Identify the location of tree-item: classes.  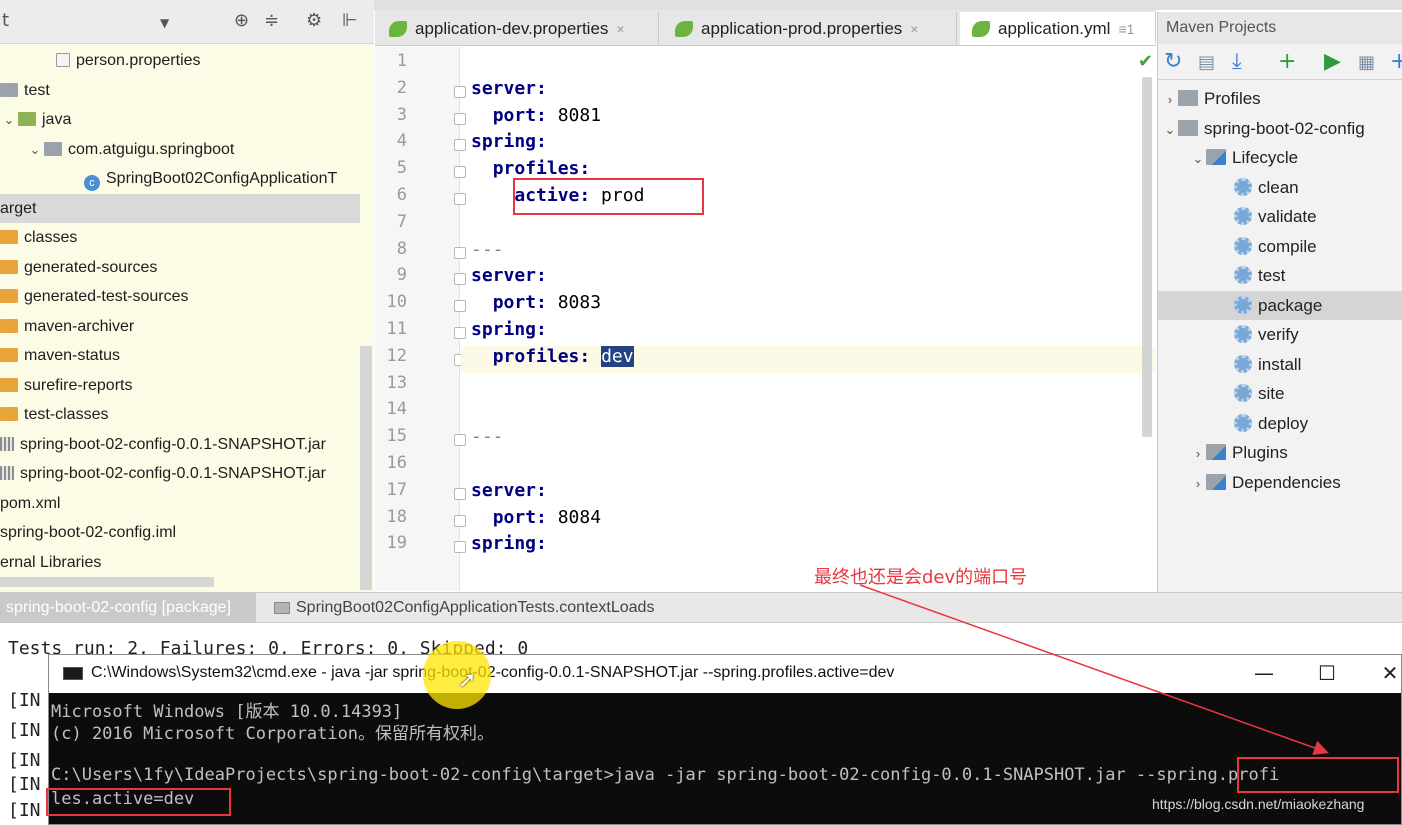
(180, 238).